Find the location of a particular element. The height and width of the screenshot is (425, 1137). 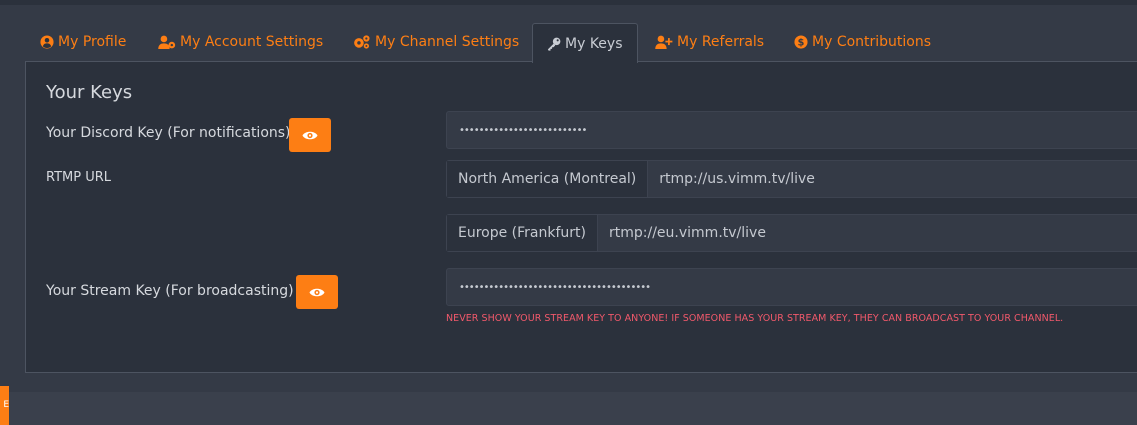

tab-label: My Account Settings is located at coordinates (252, 42).